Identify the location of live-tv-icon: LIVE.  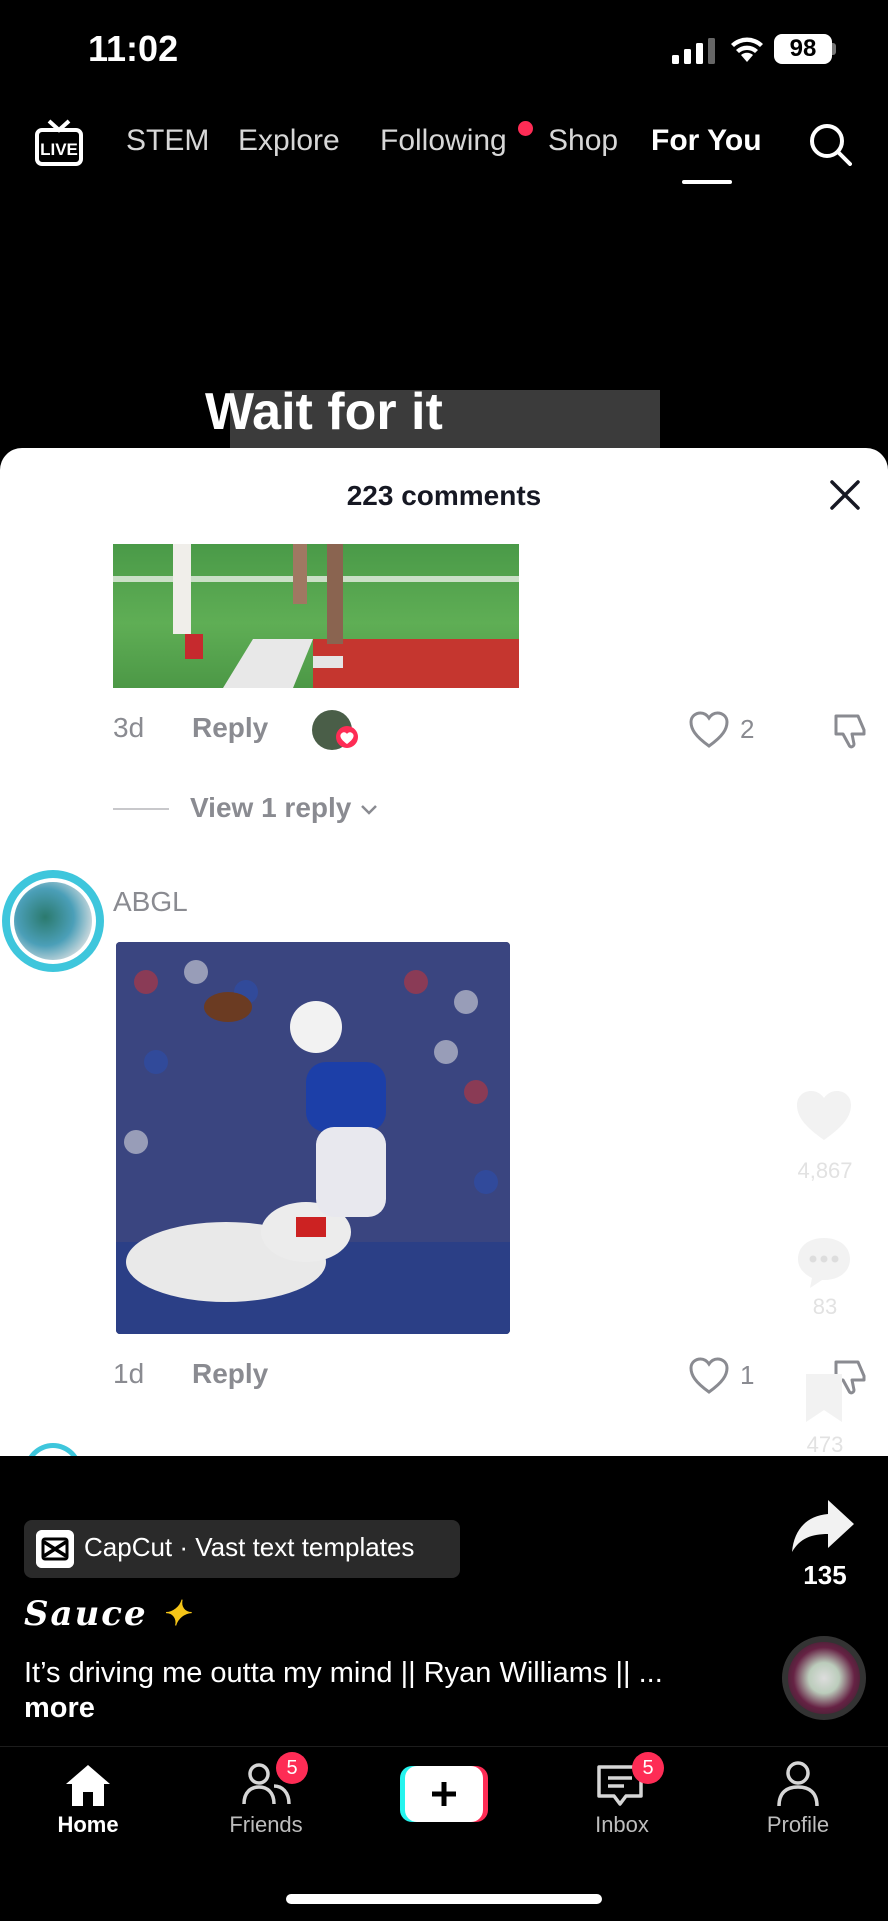
(59, 143).